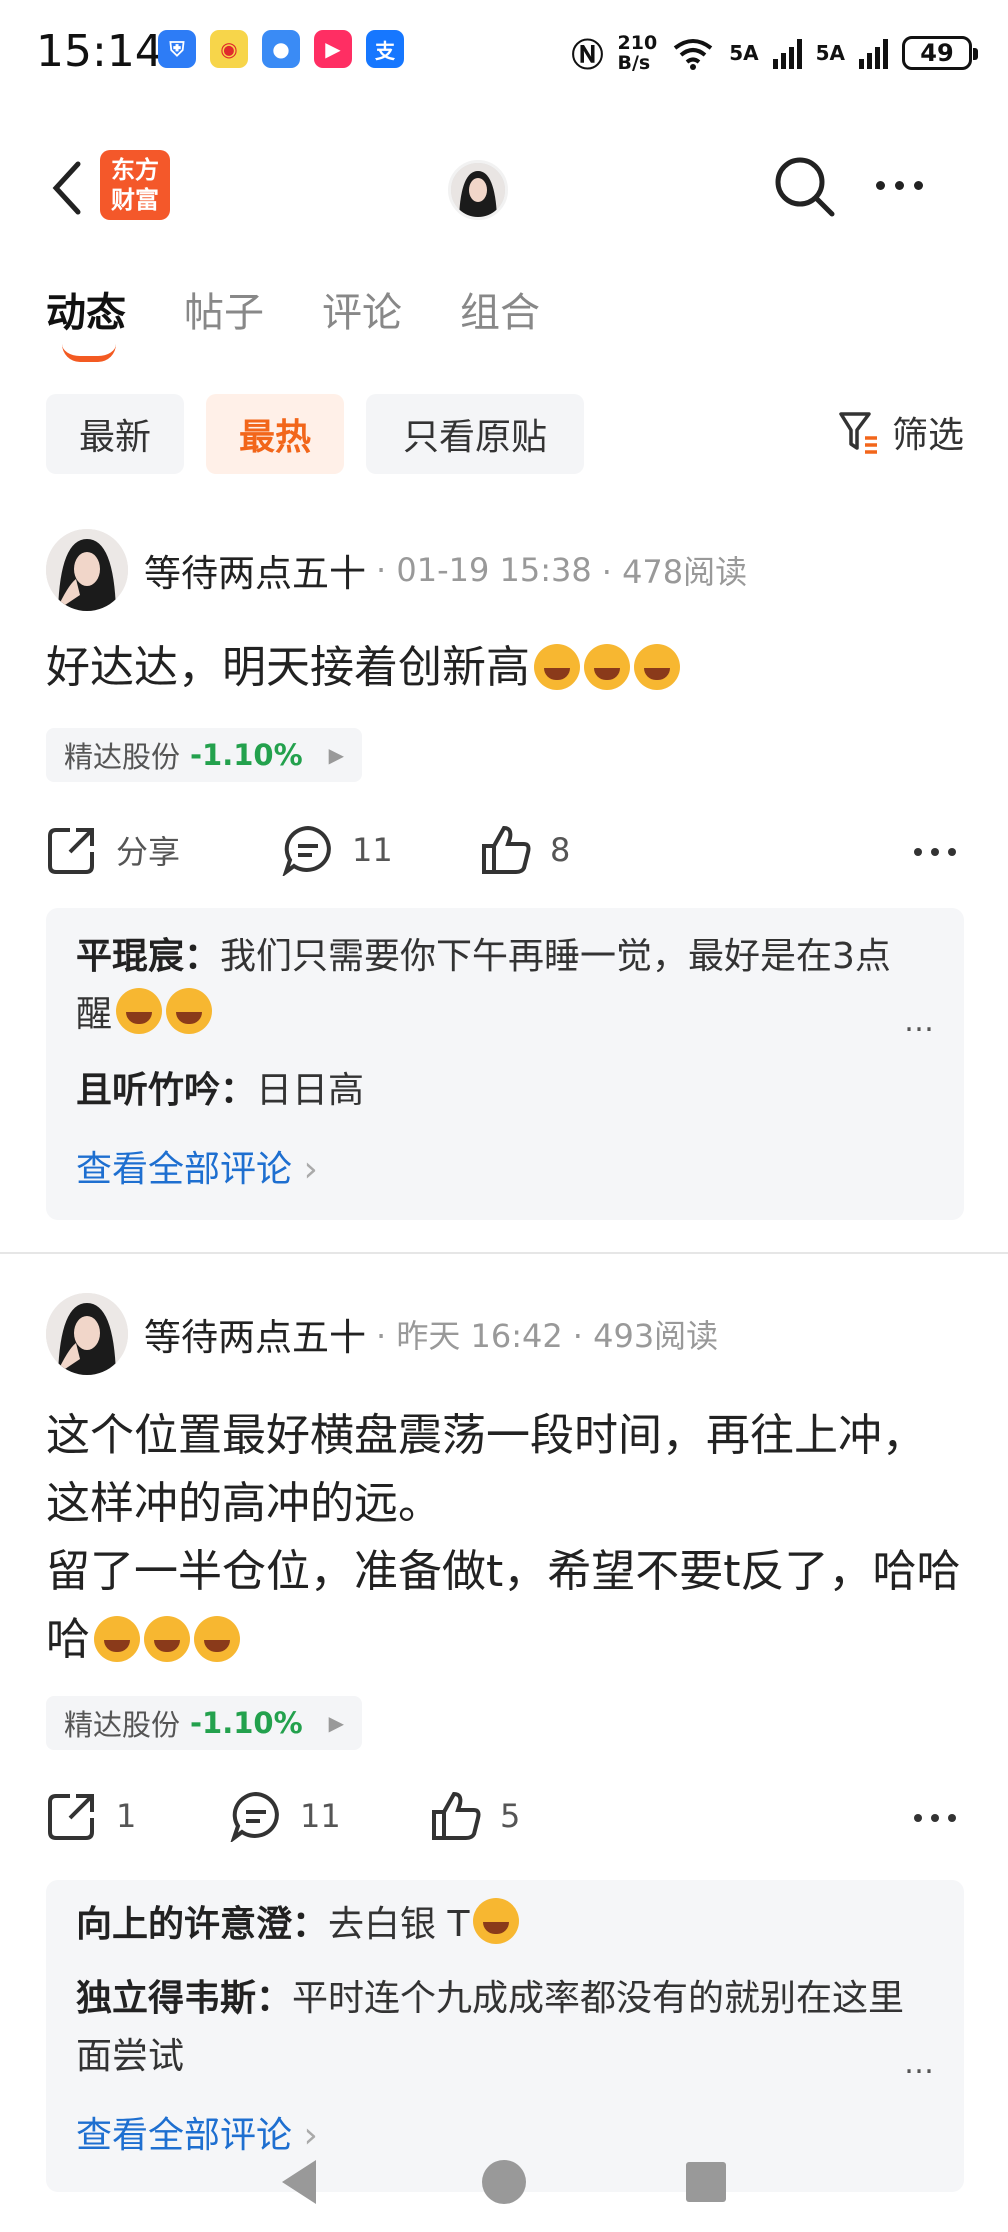  What do you see at coordinates (305, 1169) in the screenshot?
I see `chevron-right-icon: ›` at bounding box center [305, 1169].